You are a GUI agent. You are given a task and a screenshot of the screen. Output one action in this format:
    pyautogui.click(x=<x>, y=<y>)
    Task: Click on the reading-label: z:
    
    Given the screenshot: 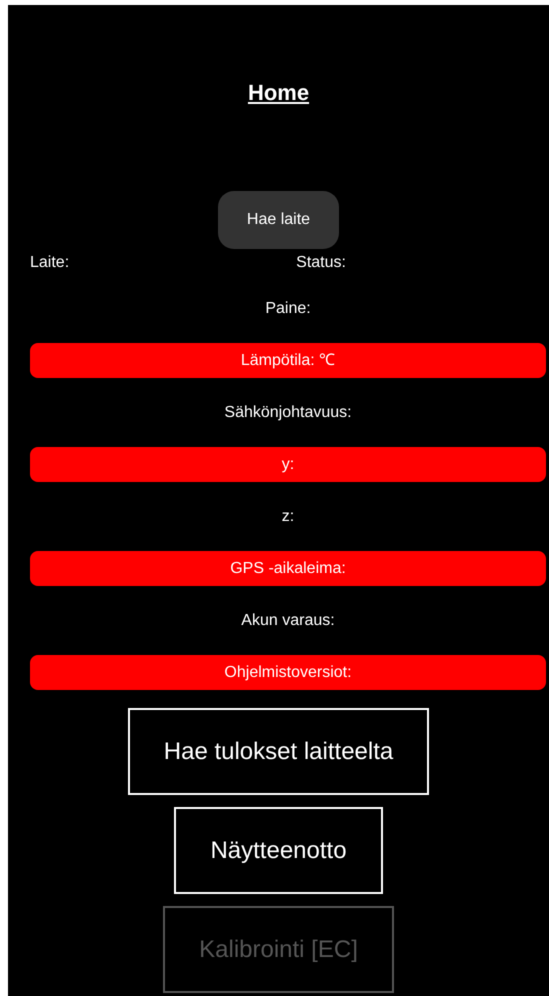 What is the action you would take?
    pyautogui.click(x=288, y=516)
    